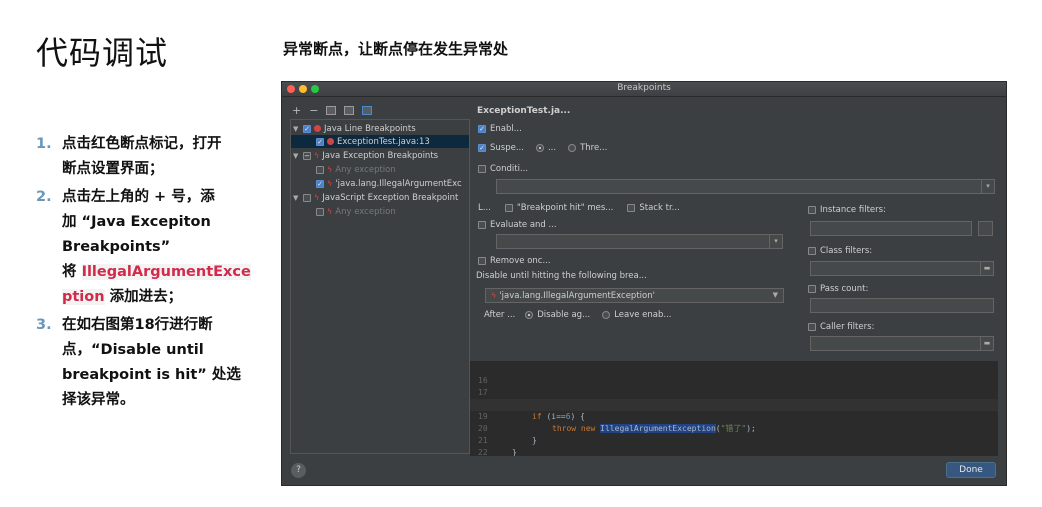  I want to click on condition-checkbox, so click(482, 169).